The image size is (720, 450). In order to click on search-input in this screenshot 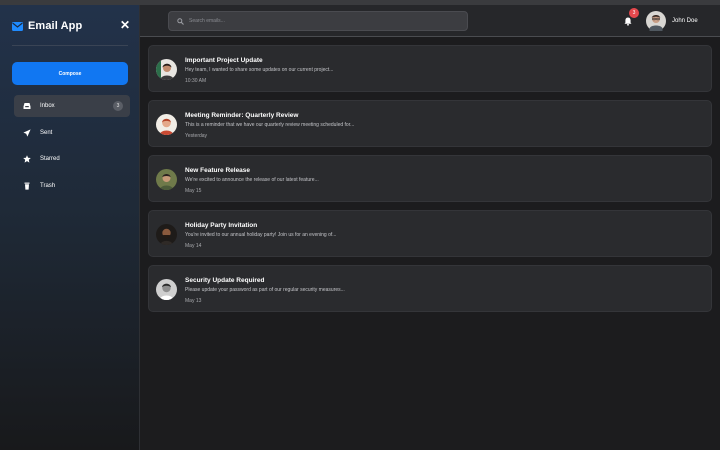, I will do `click(319, 21)`.